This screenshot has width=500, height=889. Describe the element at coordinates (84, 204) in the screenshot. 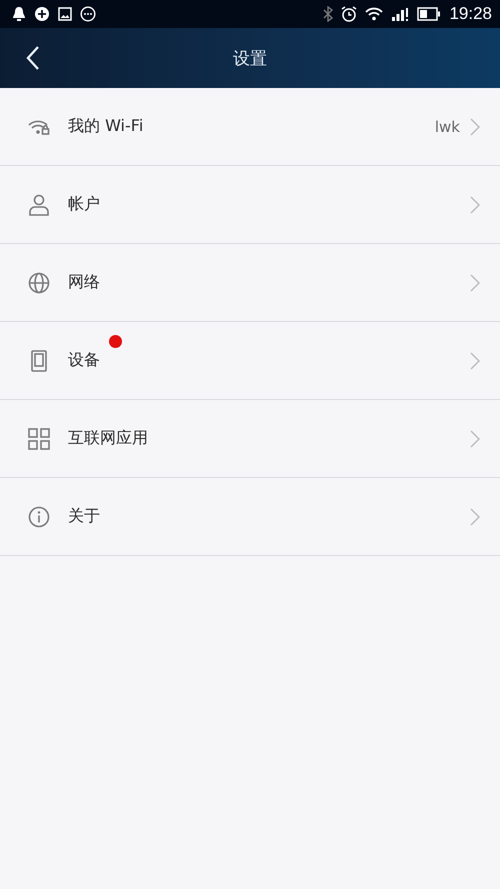

I see `row-label: 帐户` at that location.